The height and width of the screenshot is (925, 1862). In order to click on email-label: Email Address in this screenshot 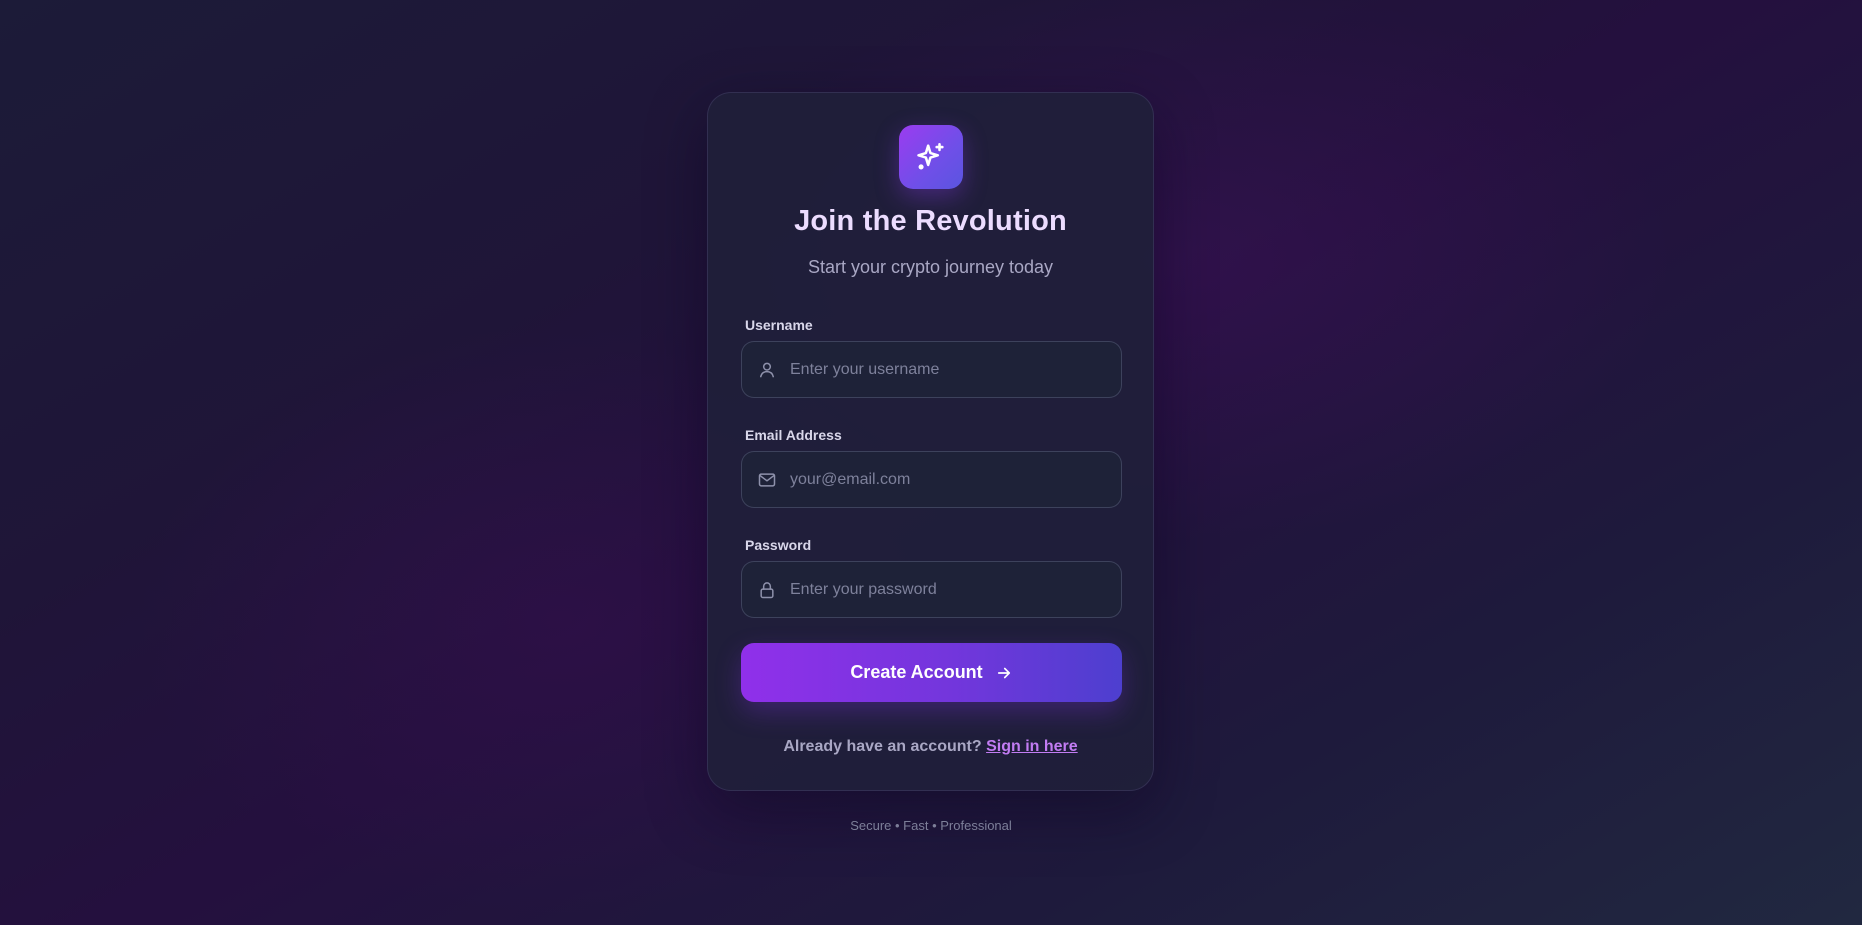, I will do `click(793, 435)`.